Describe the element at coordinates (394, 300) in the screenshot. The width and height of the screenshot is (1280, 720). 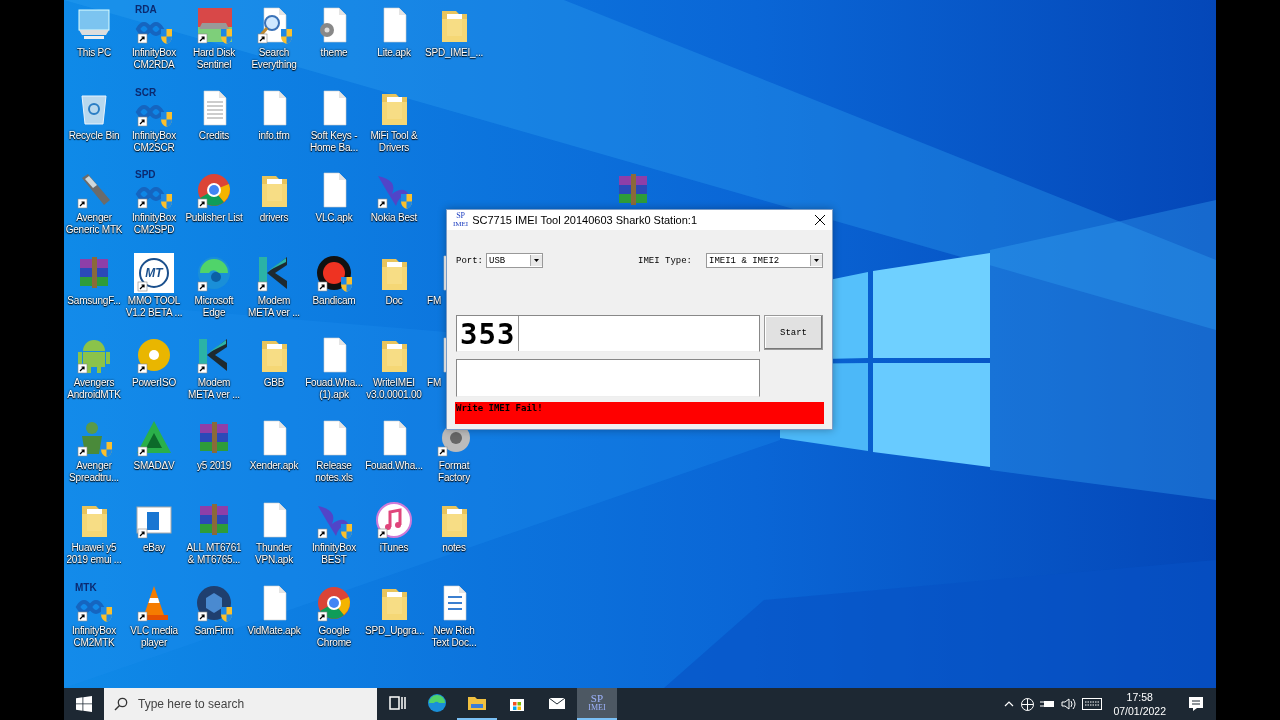
I see `icon-label: Doc` at that location.